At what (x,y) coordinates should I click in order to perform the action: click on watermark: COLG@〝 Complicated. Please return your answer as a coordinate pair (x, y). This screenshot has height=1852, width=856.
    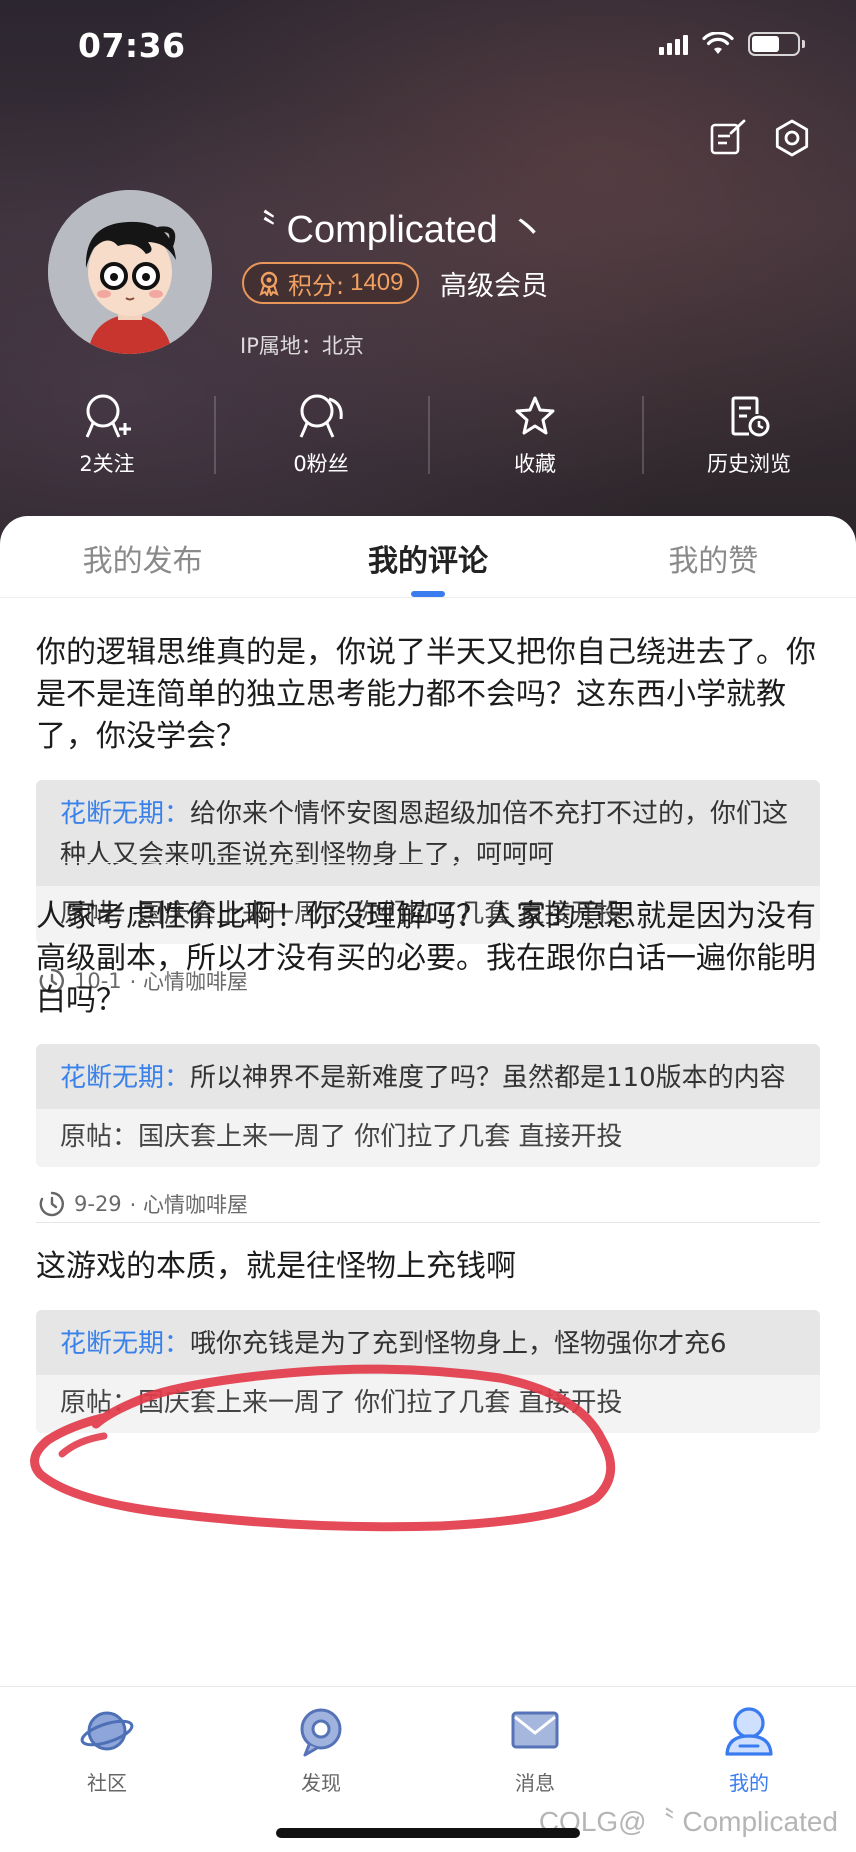
    Looking at the image, I should click on (688, 1821).